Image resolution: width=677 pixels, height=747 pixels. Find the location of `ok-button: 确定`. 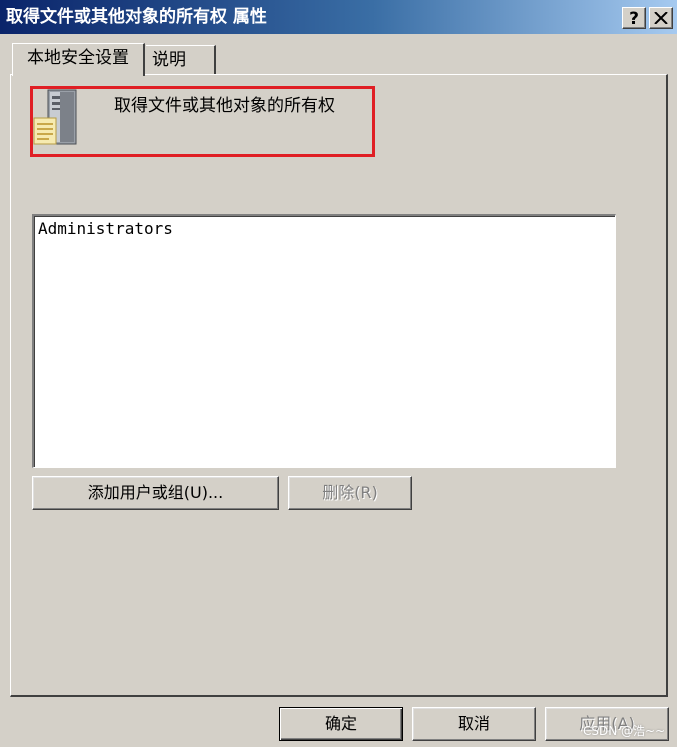

ok-button: 确定 is located at coordinates (341, 724).